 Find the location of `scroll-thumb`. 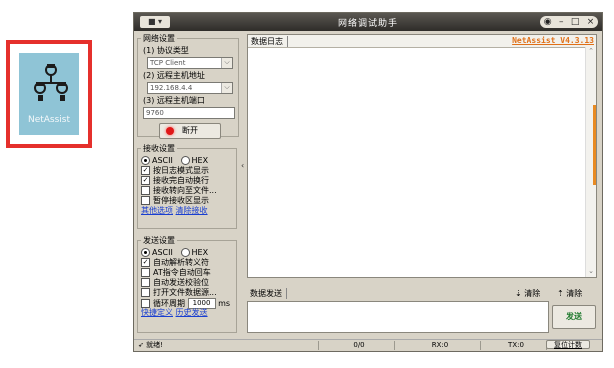

scroll-thumb is located at coordinates (594, 145).